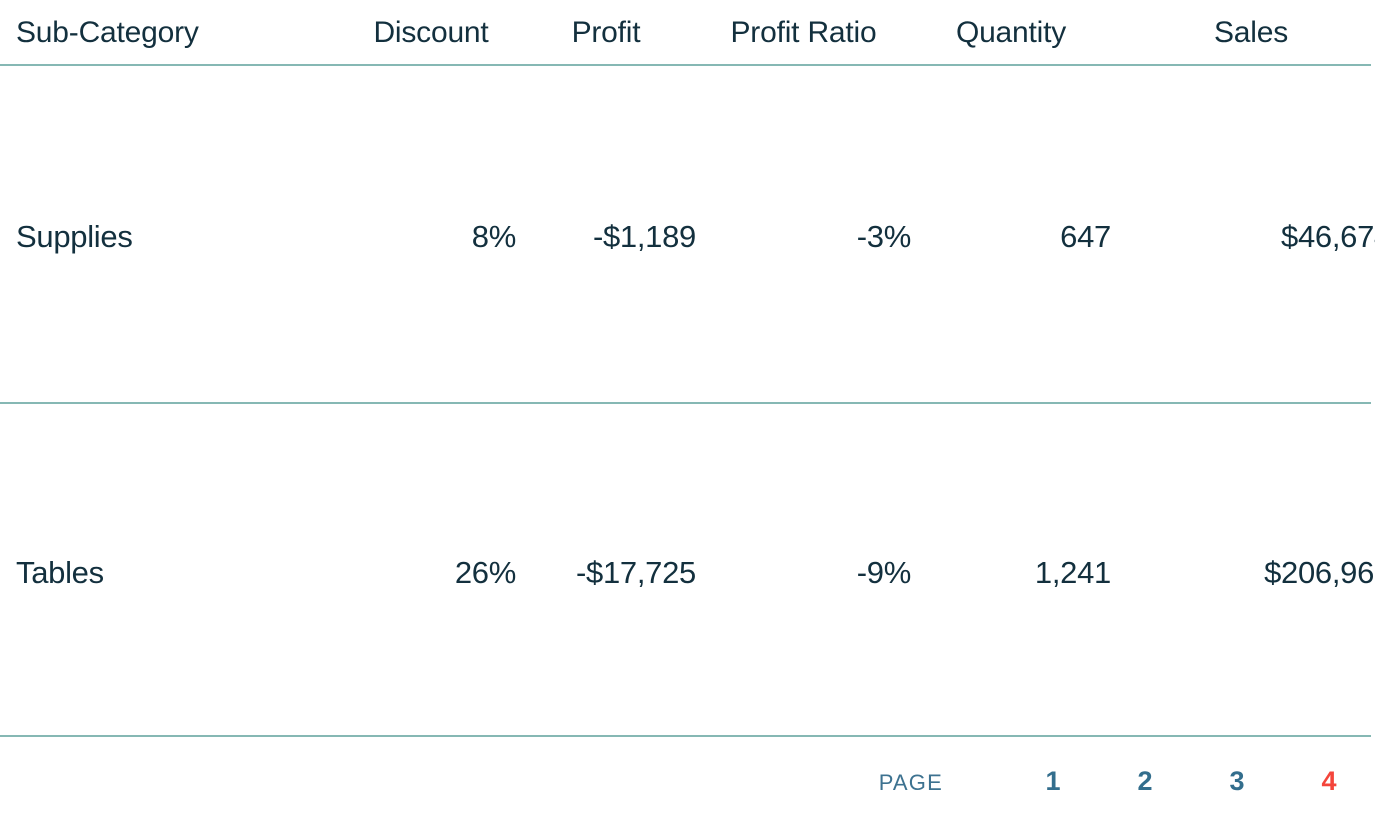  I want to click on cell-sales: $46,674, so click(1328, 236).